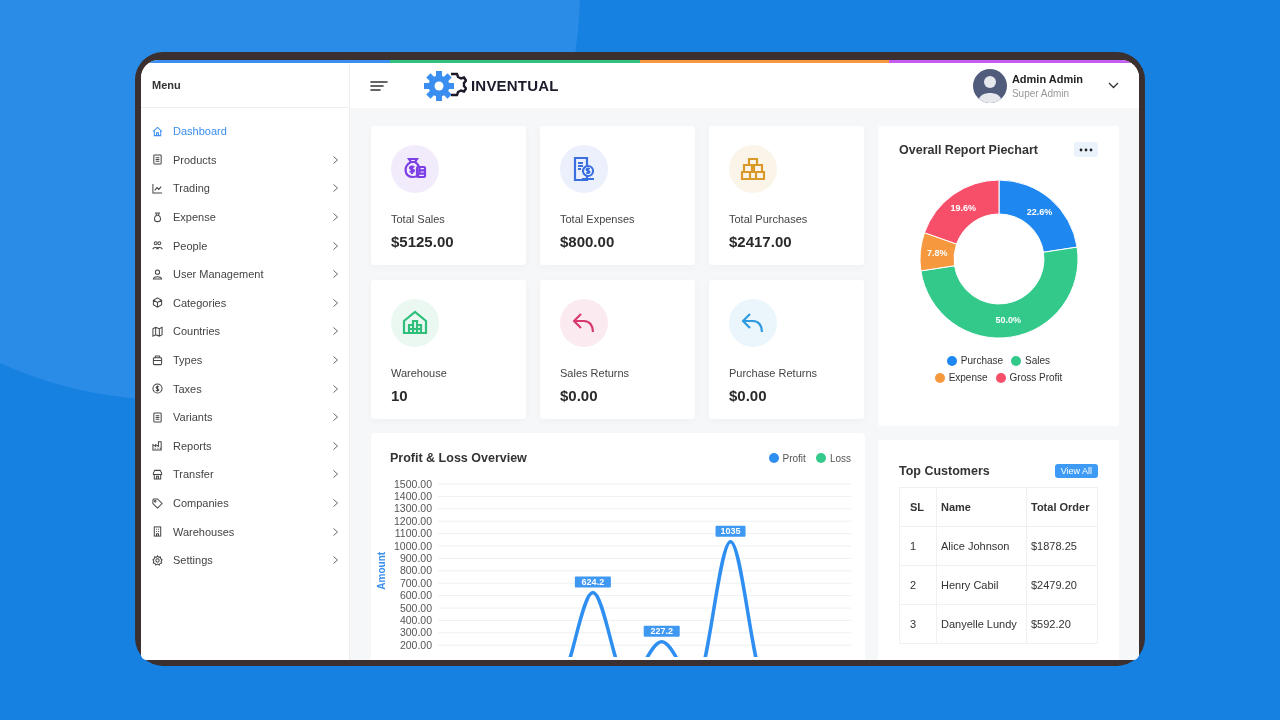  What do you see at coordinates (1029, 377) in the screenshot?
I see `legend-item: Gross Profit` at bounding box center [1029, 377].